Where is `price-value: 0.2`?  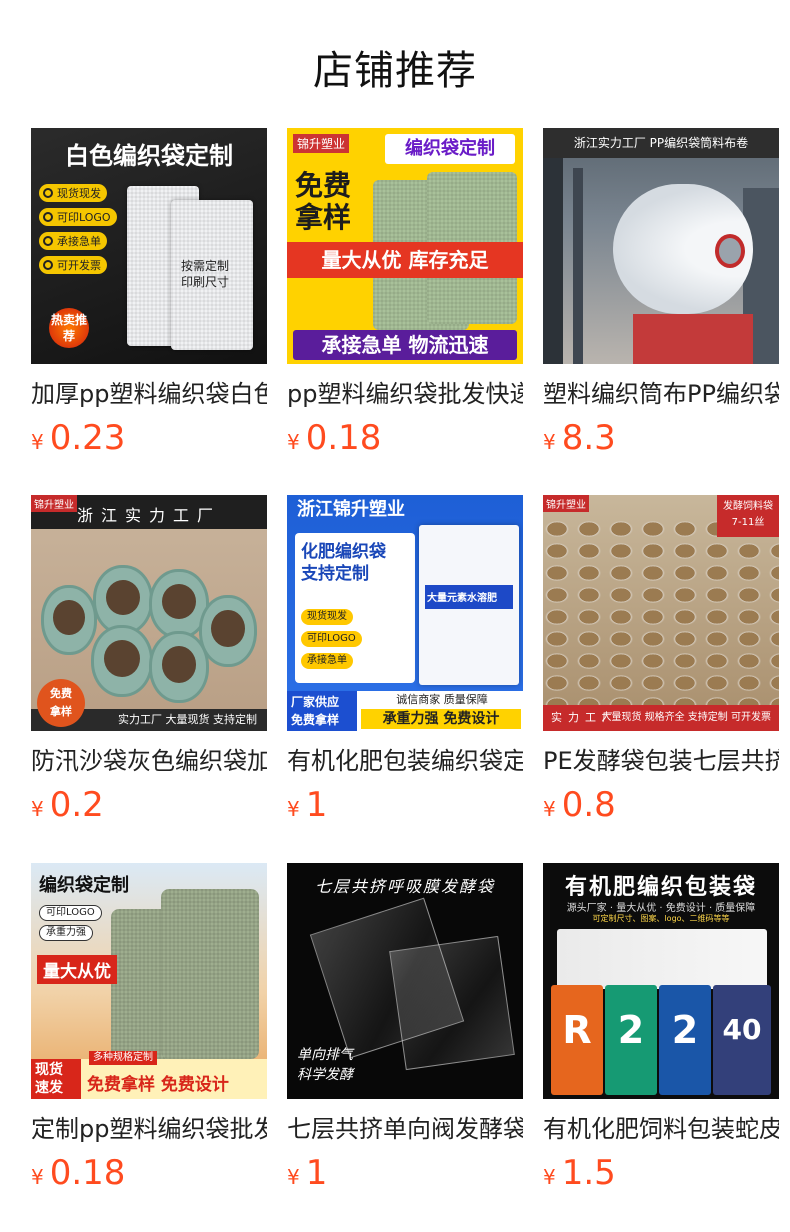 price-value: 0.2 is located at coordinates (76, 805).